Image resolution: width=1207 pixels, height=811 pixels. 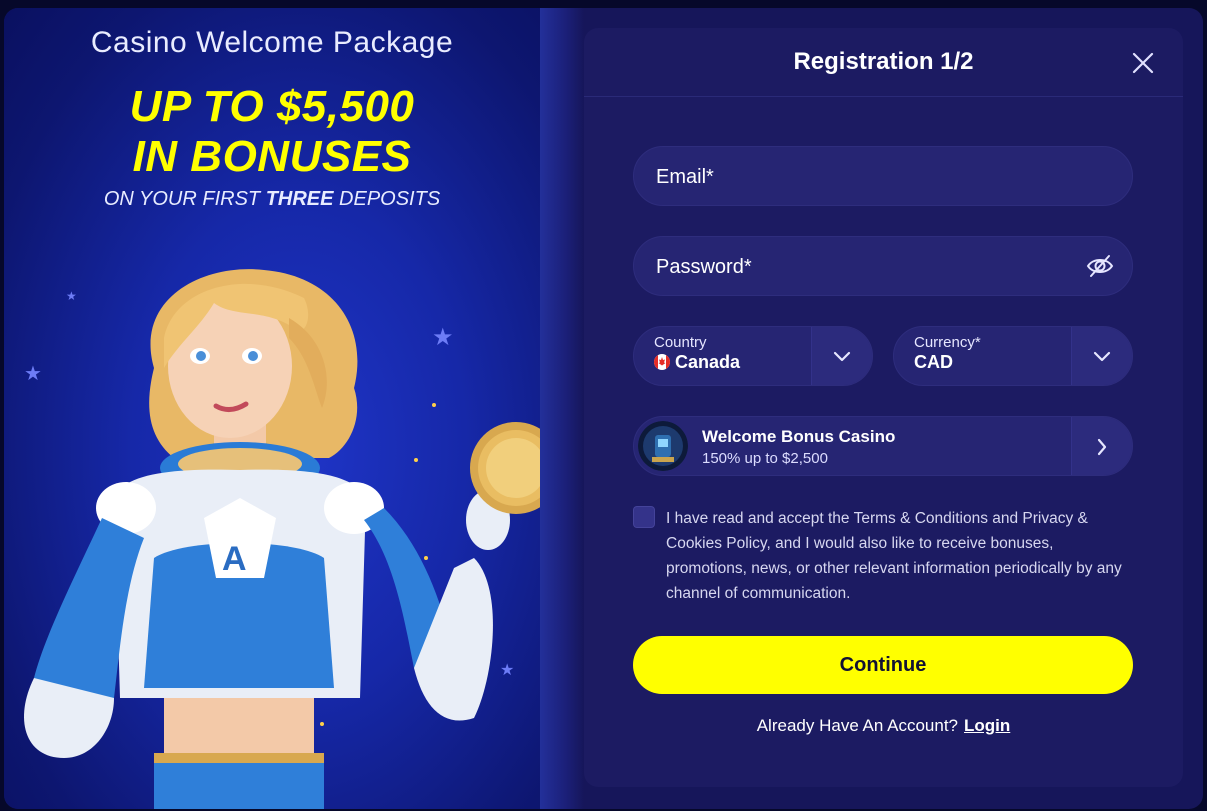 I want to click on promo-tagline: ON YOUR FIRST THREE DEPOSITS, so click(x=272, y=199).